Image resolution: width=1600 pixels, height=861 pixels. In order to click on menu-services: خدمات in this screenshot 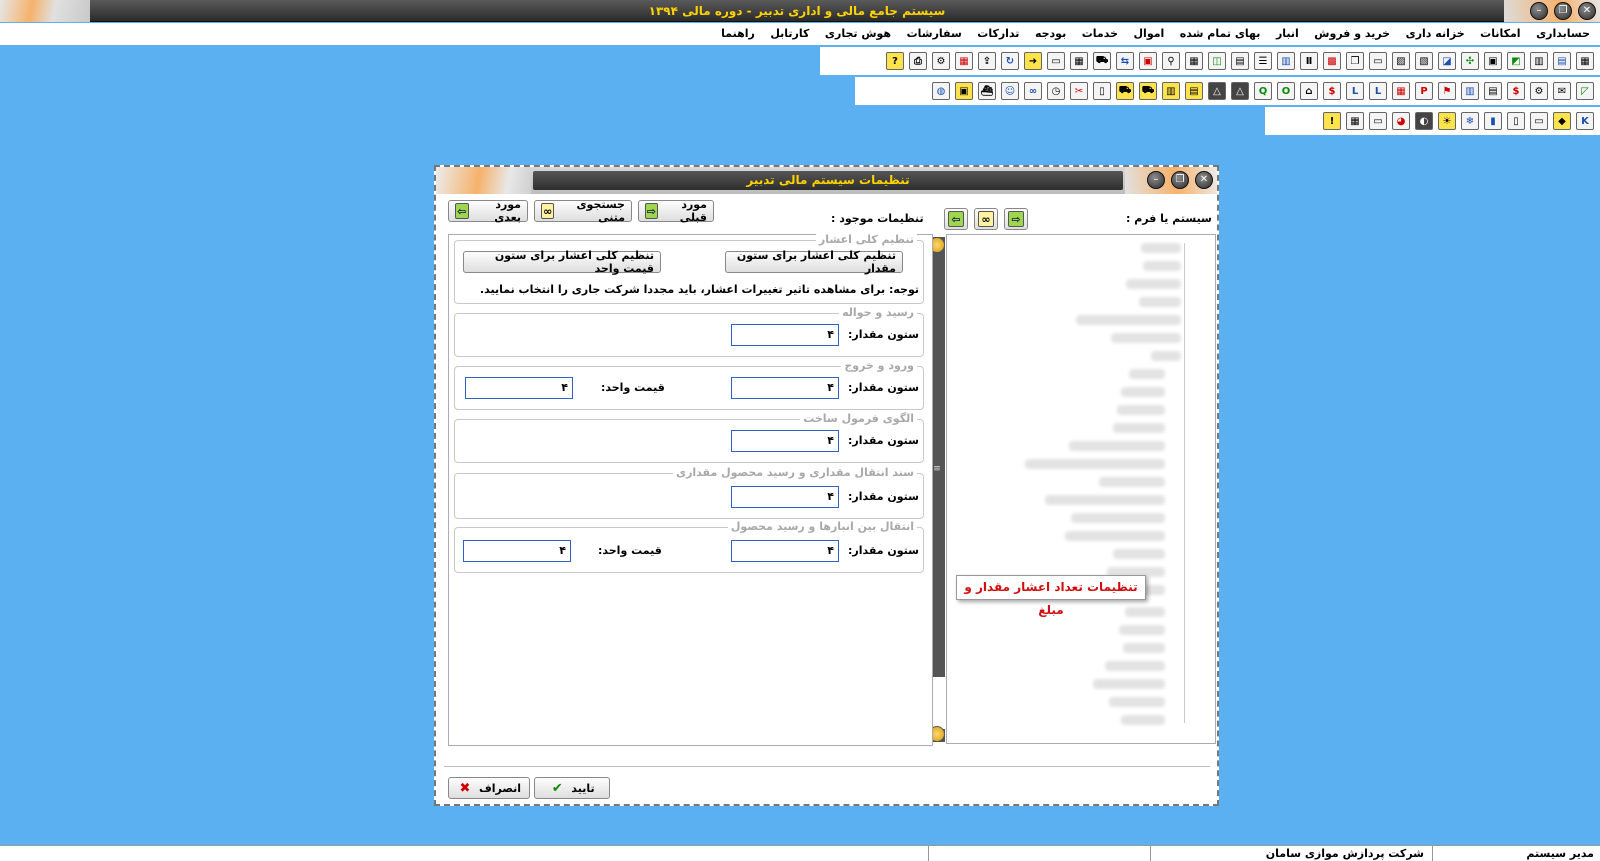, I will do `click(1100, 34)`.